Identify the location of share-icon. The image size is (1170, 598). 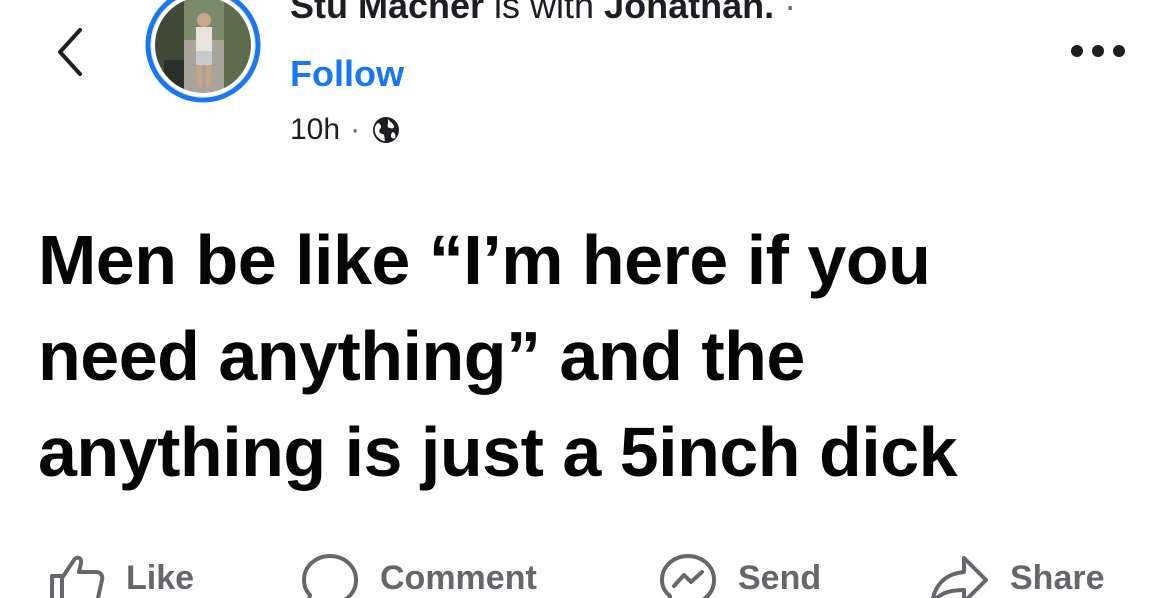
(959, 577).